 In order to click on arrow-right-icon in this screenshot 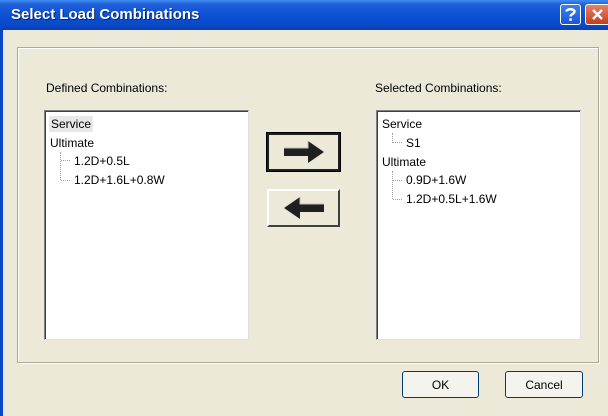, I will do `click(303, 152)`.